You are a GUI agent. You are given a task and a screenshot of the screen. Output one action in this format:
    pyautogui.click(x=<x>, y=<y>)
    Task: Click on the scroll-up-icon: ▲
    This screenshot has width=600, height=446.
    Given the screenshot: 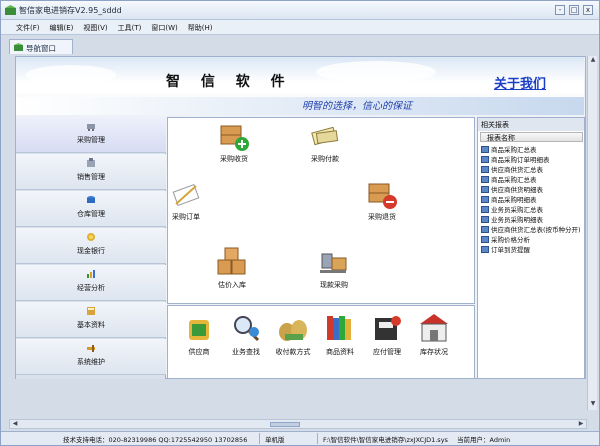 What is the action you would take?
    pyautogui.click(x=593, y=60)
    